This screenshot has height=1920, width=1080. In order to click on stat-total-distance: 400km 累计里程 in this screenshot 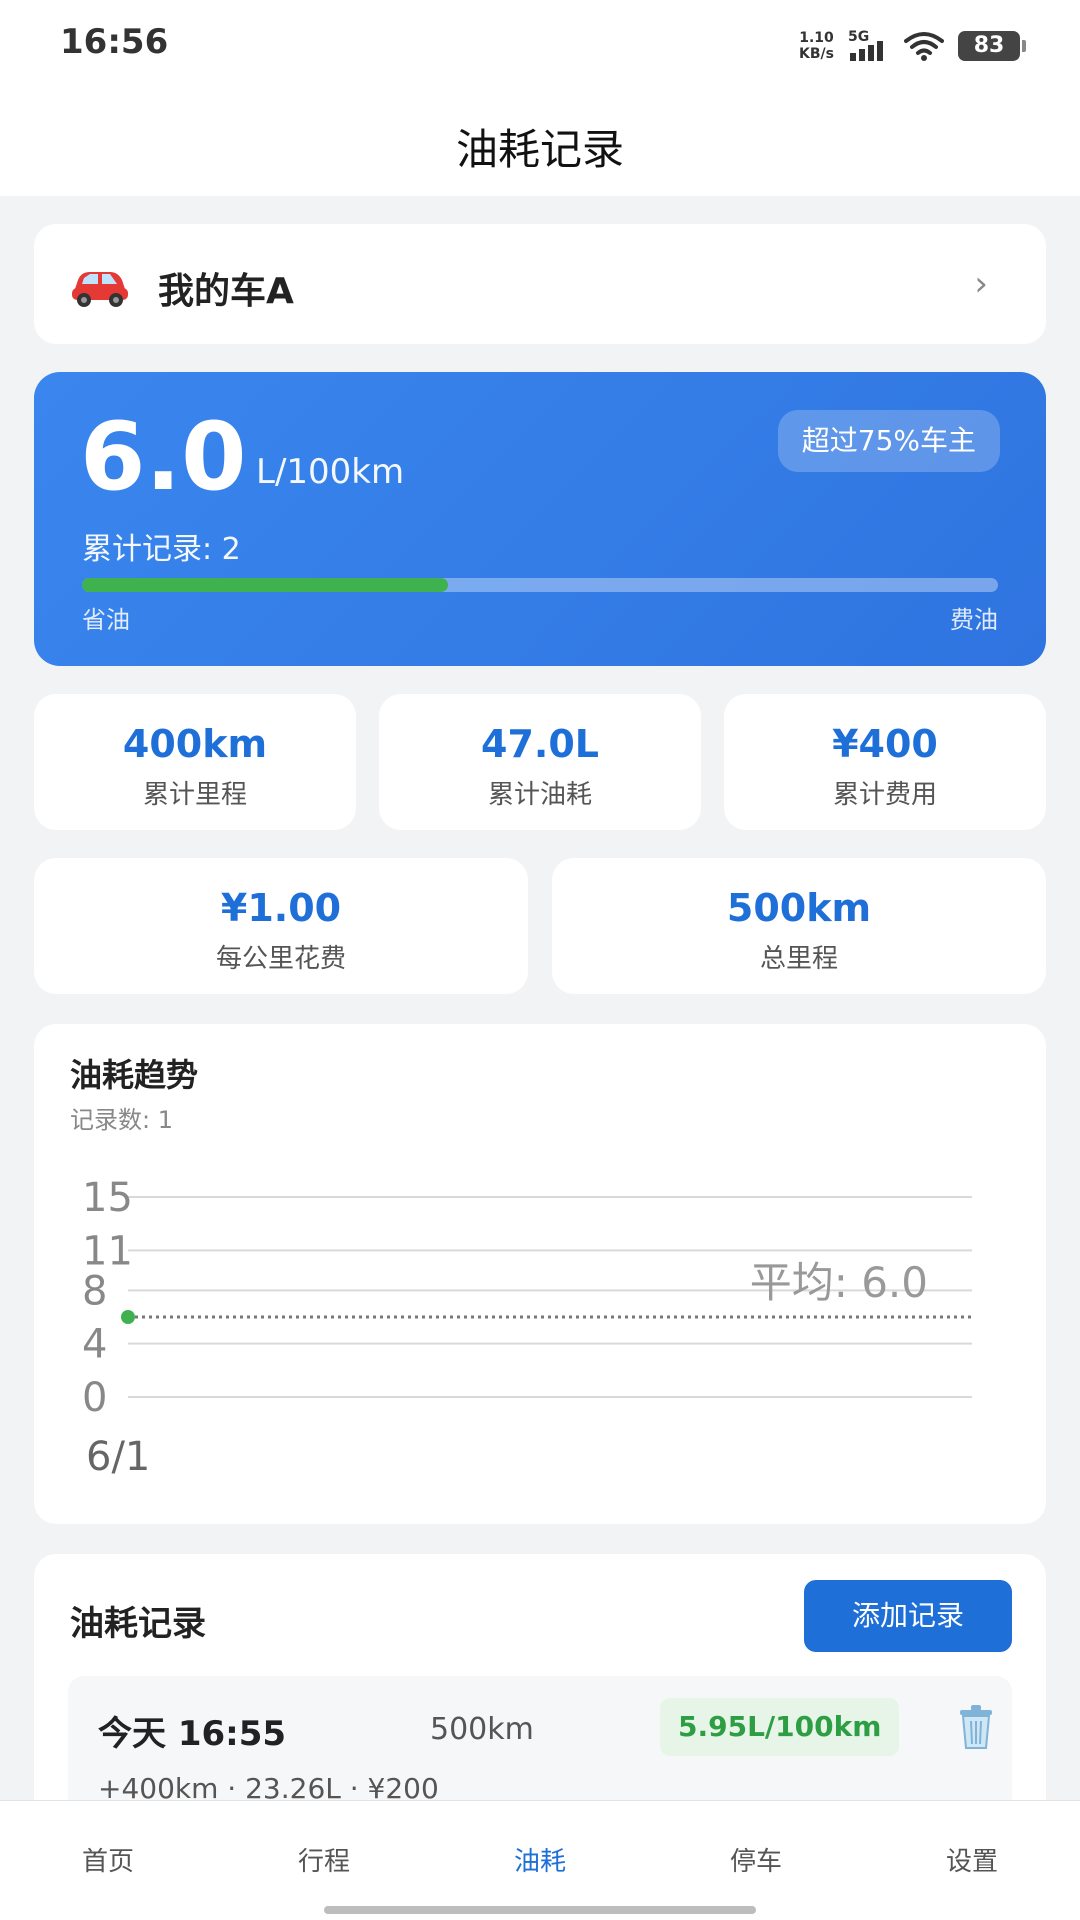, I will do `click(195, 762)`.